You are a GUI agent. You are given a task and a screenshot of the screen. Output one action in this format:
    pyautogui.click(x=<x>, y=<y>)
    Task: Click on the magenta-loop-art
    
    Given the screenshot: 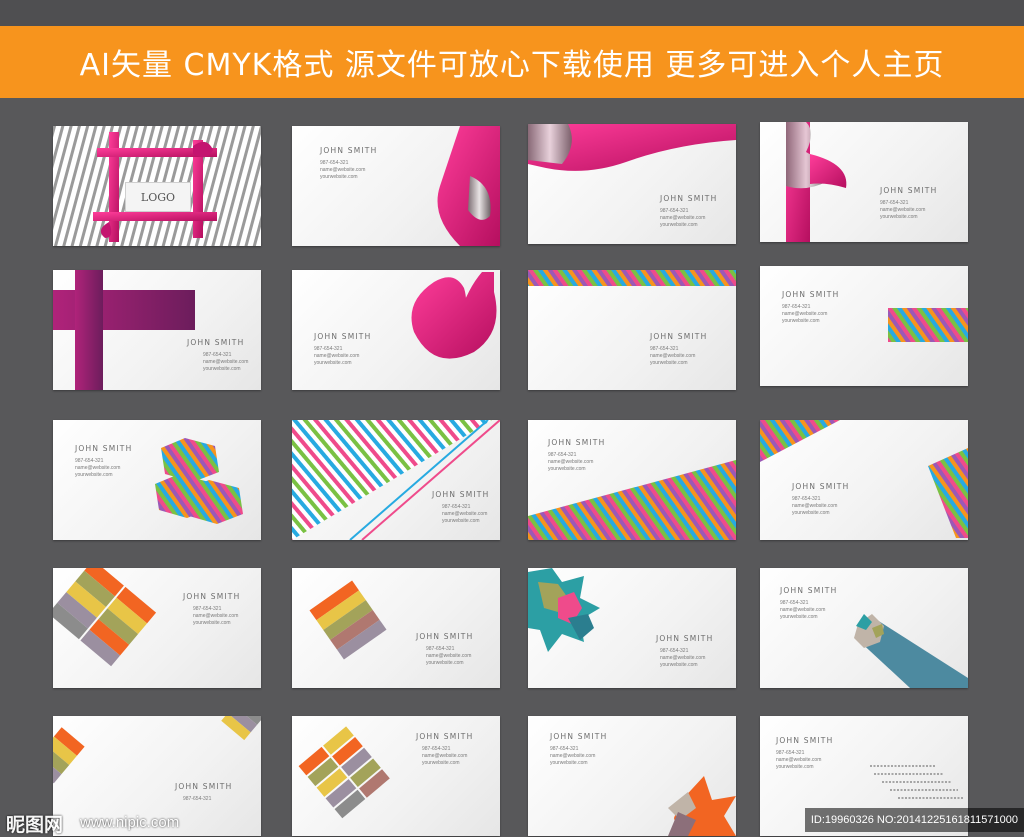 What is the action you would take?
    pyautogui.click(x=454, y=315)
    